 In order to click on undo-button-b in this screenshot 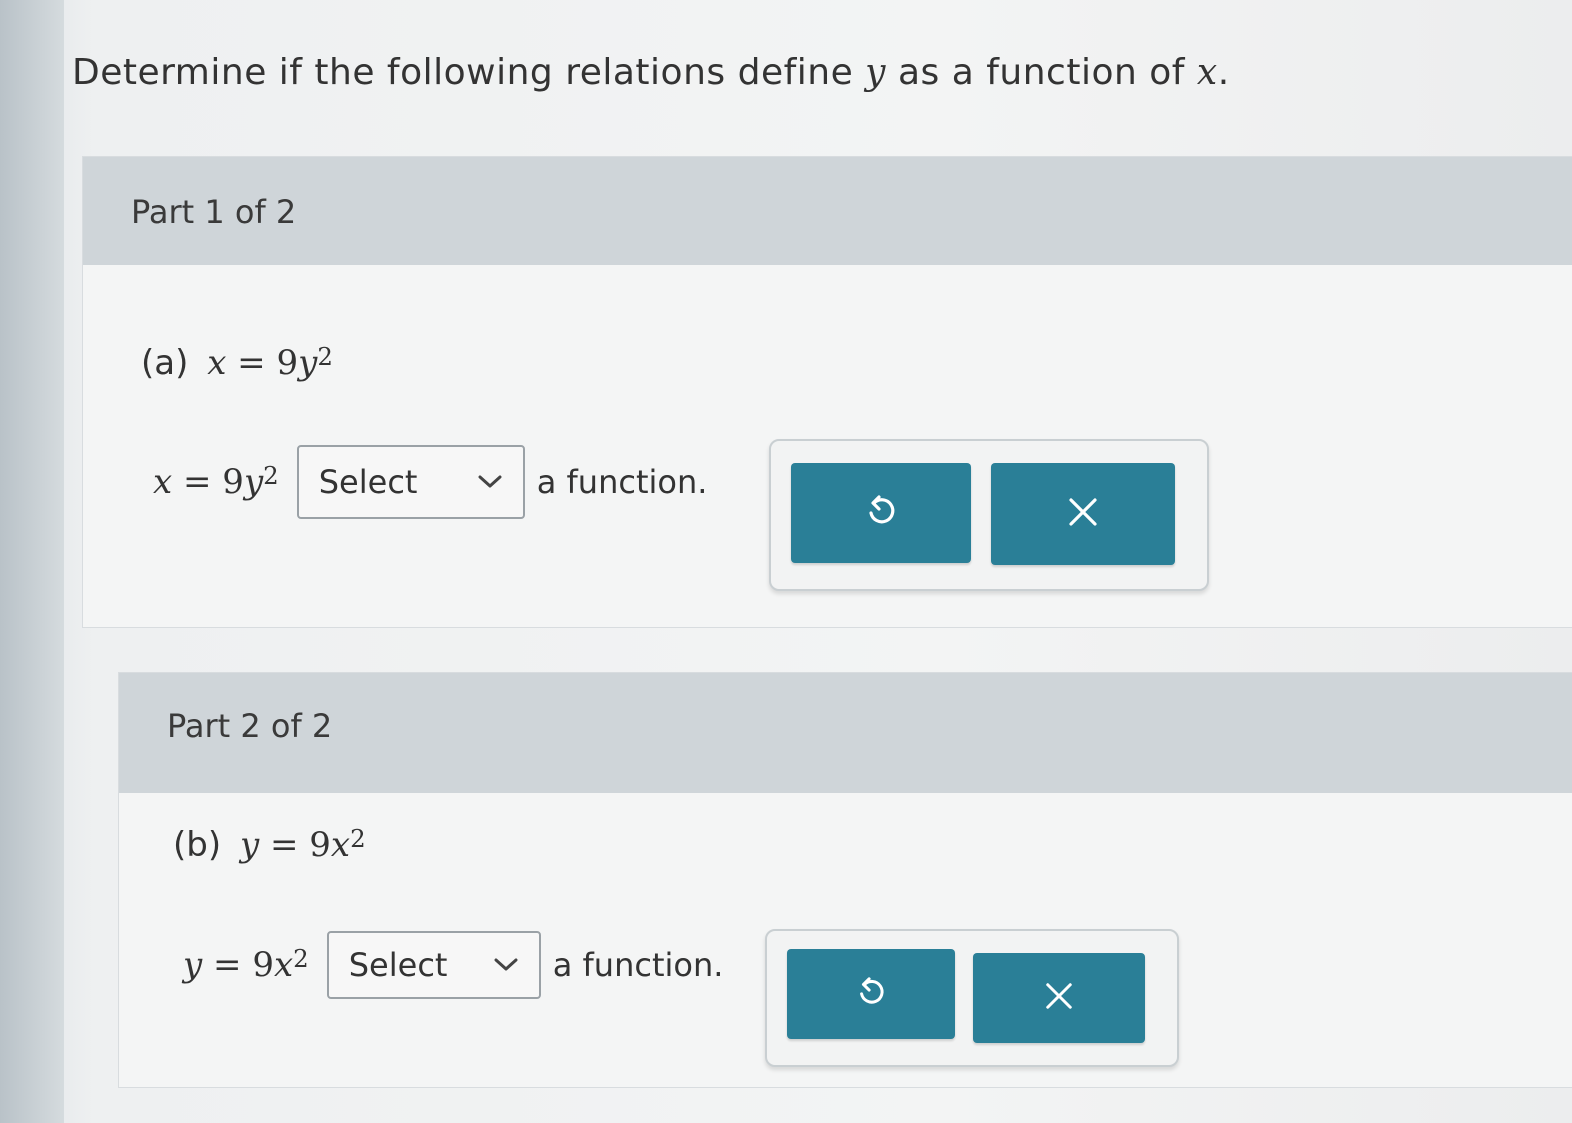, I will do `click(871, 994)`.